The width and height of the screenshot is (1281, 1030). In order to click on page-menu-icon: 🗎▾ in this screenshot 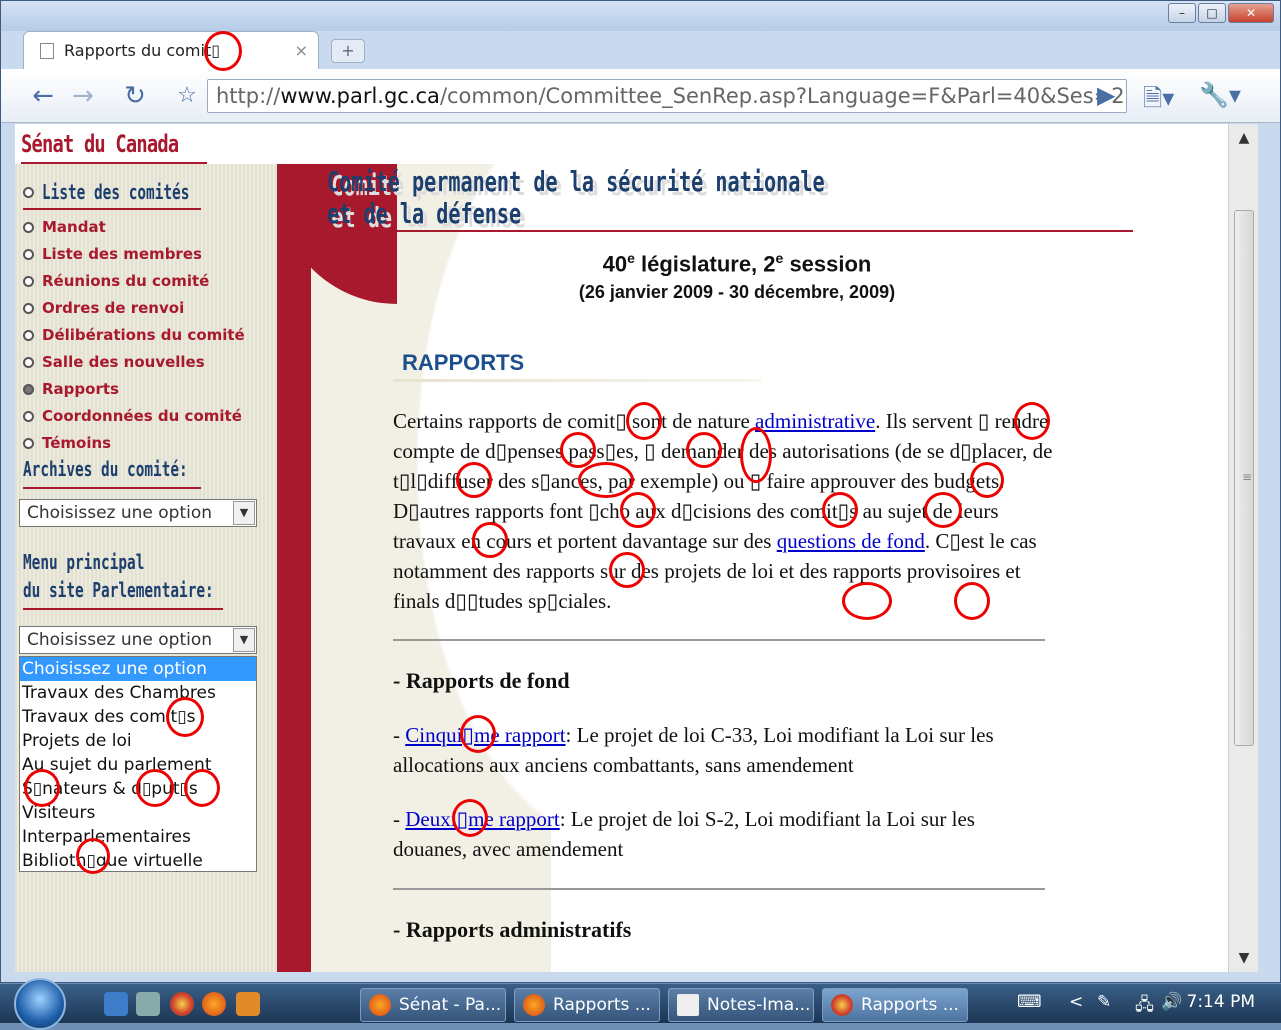, I will do `click(1158, 101)`.